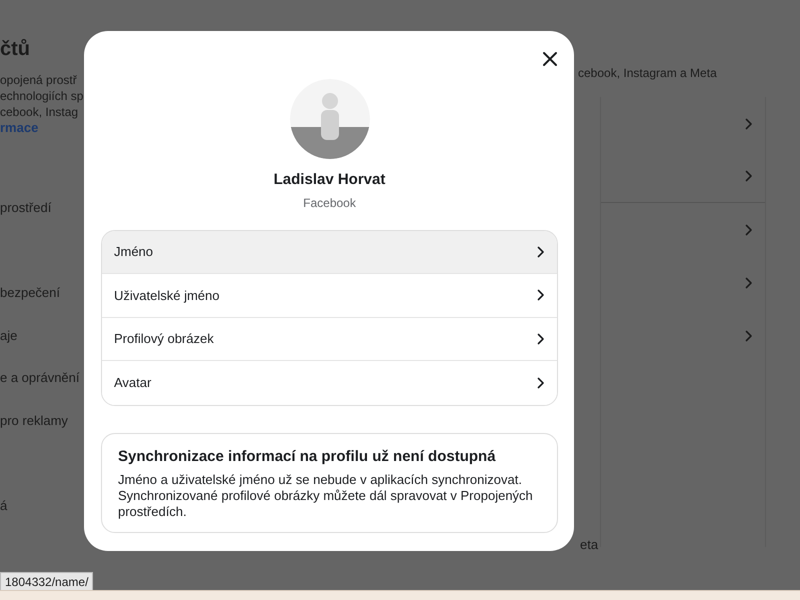  Describe the element at coordinates (329, 339) in the screenshot. I see `list-item: Profilový obrázek` at that location.